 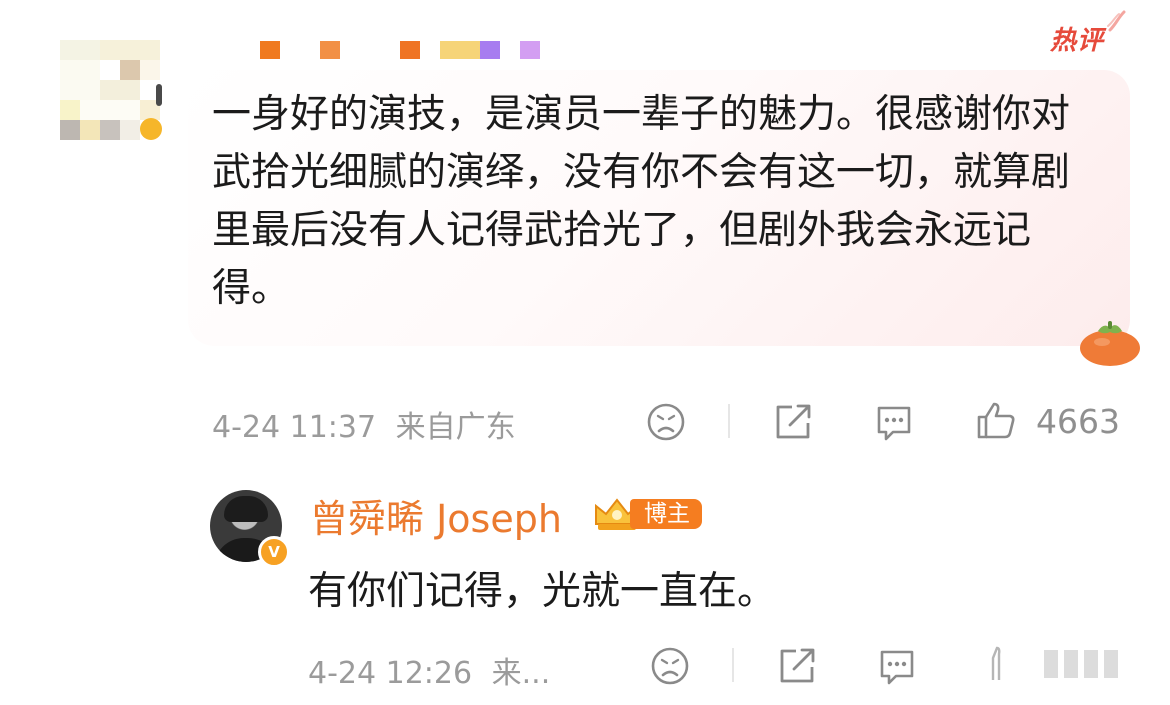 What do you see at coordinates (542, 591) in the screenshot?
I see `reply-text: 有你们记得，光就一直在。` at bounding box center [542, 591].